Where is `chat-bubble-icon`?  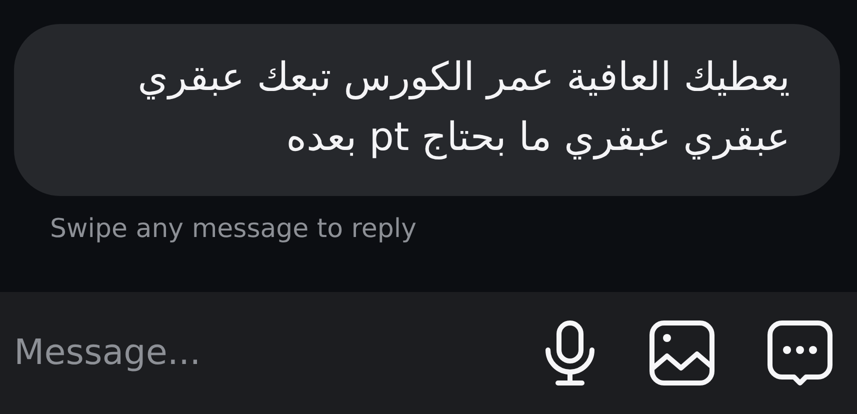 chat-bubble-icon is located at coordinates (800, 353).